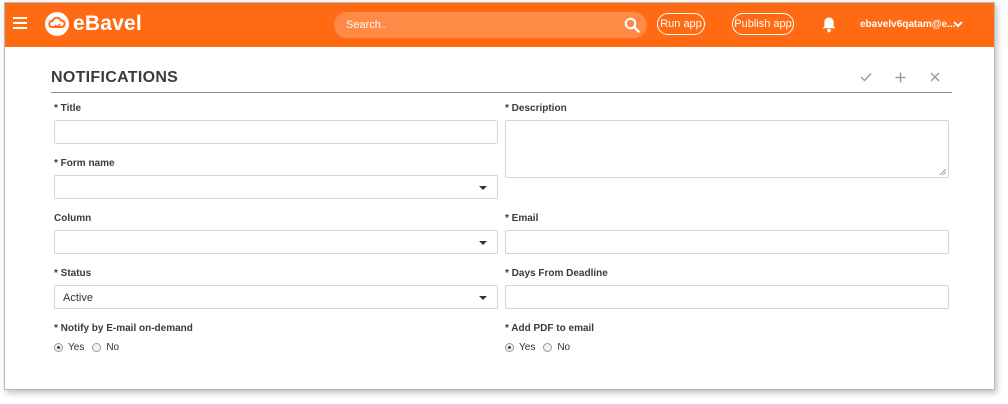  What do you see at coordinates (681, 24) in the screenshot?
I see `run-app-button: Run app` at bounding box center [681, 24].